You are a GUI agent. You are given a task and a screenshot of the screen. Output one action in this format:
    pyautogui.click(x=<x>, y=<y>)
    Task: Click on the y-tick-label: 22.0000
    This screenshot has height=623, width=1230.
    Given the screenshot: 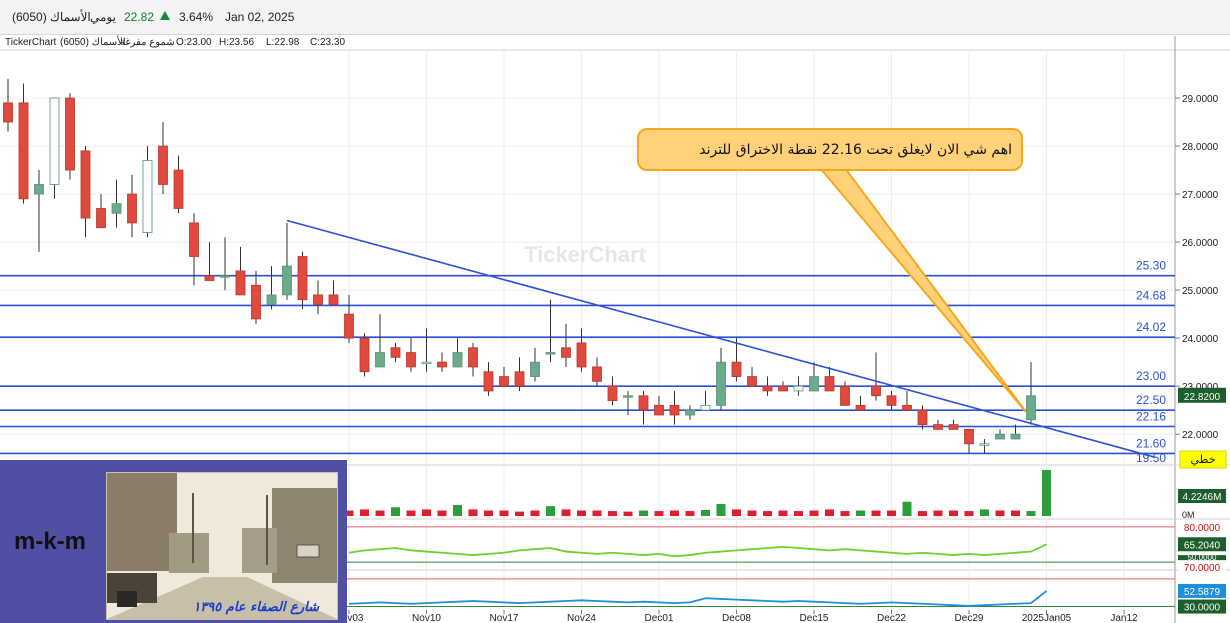 What is the action you would take?
    pyautogui.click(x=1200, y=435)
    